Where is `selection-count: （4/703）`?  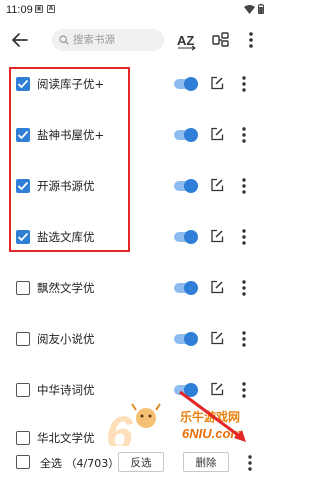 selection-count: （4/703） is located at coordinates (92, 463).